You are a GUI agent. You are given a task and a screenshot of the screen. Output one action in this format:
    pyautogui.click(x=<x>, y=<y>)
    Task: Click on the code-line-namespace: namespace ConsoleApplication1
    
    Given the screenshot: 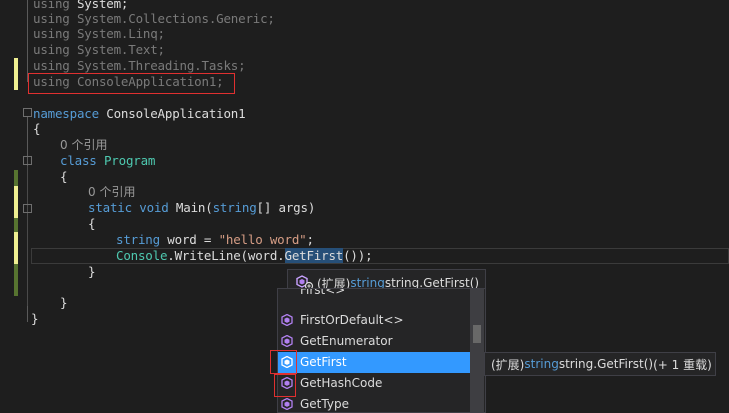 What is the action you would take?
    pyautogui.click(x=139, y=114)
    